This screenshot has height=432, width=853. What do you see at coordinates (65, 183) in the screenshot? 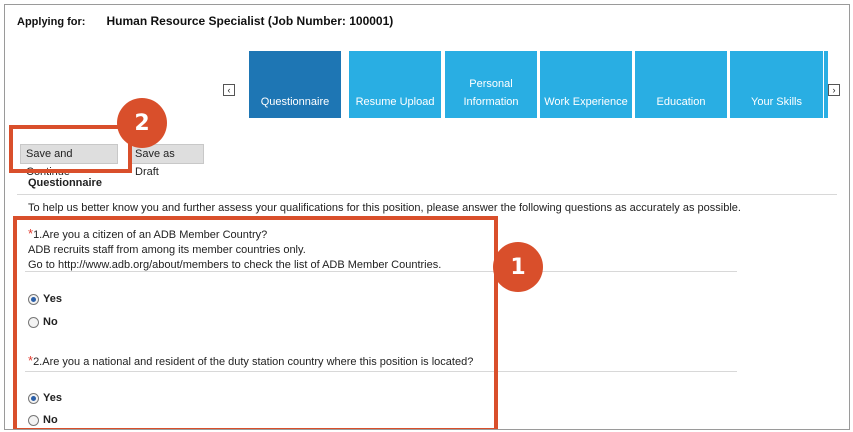
I see `section-title: Questionnaire` at bounding box center [65, 183].